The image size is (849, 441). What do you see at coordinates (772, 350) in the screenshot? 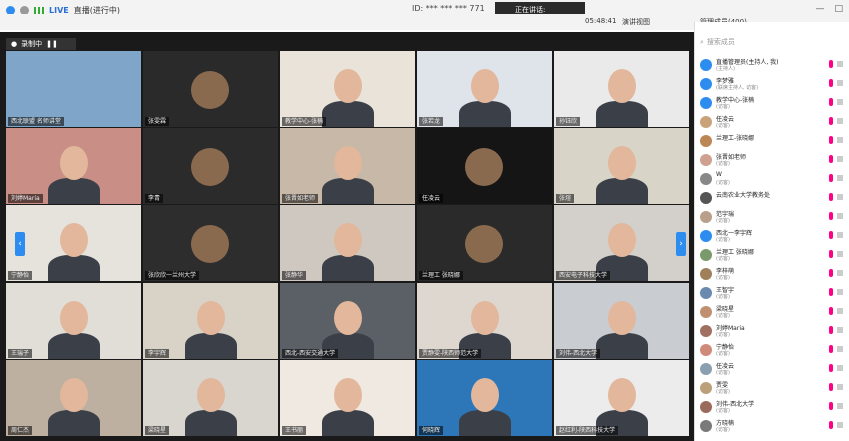
I see `participant-item: 宁静怡 (访客)` at bounding box center [772, 350].